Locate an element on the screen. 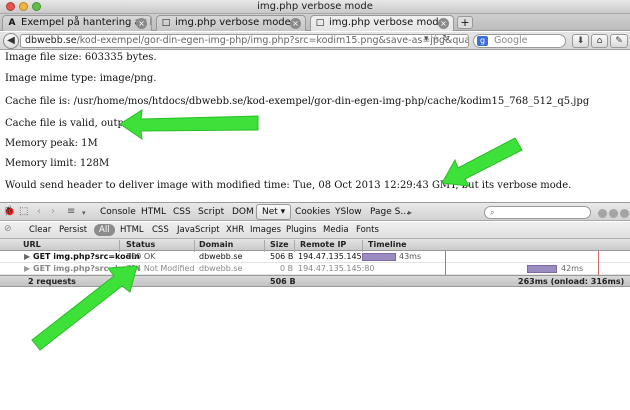 Image resolution: width=630 pixels, height=410 pixels. line-memory-limit: Memory limit: 128M is located at coordinates (57, 163).